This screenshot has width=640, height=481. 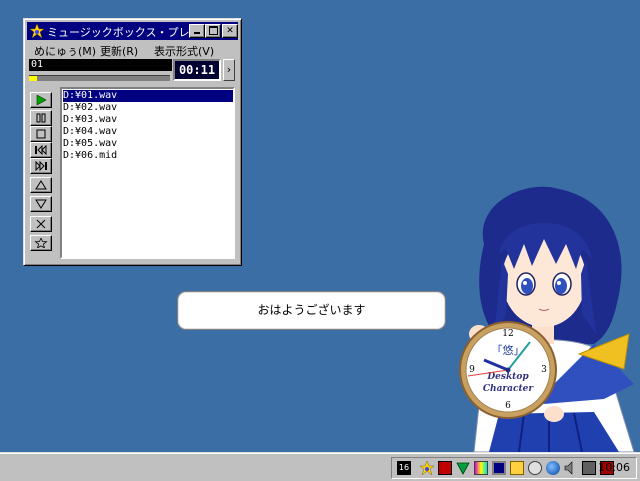 I want to click on ime-16-icon: 16, so click(x=404, y=468).